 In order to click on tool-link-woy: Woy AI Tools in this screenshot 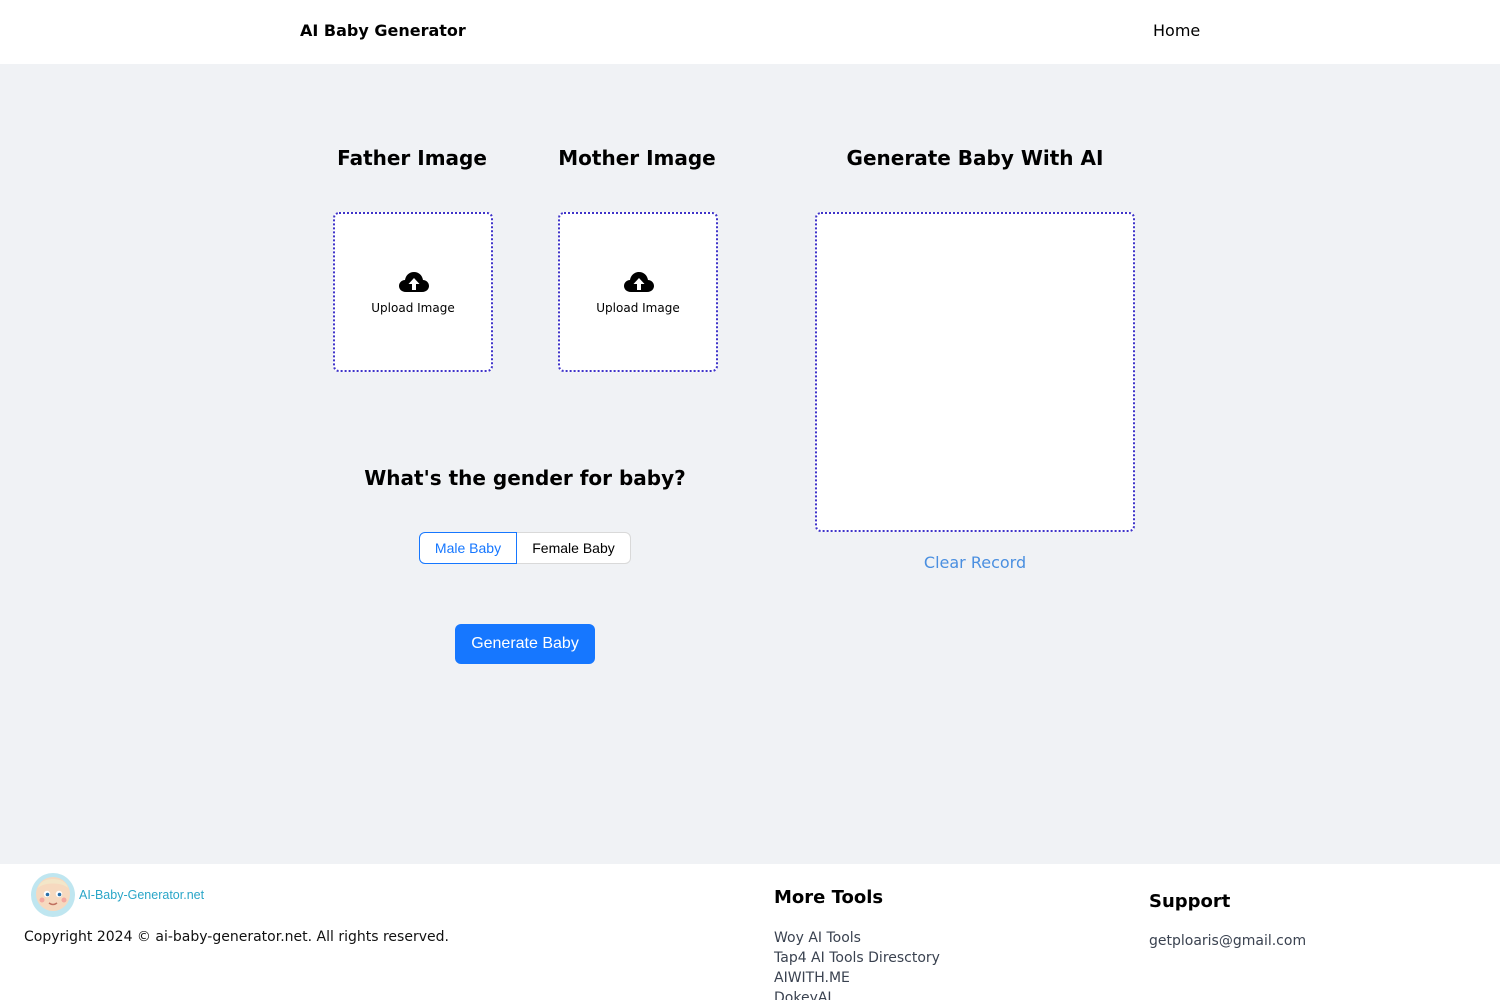, I will do `click(857, 938)`.